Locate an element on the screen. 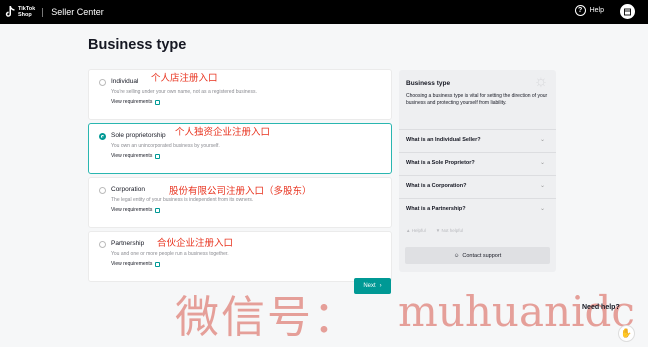  faq-question: What is a Sole Proprietor? is located at coordinates (440, 163).